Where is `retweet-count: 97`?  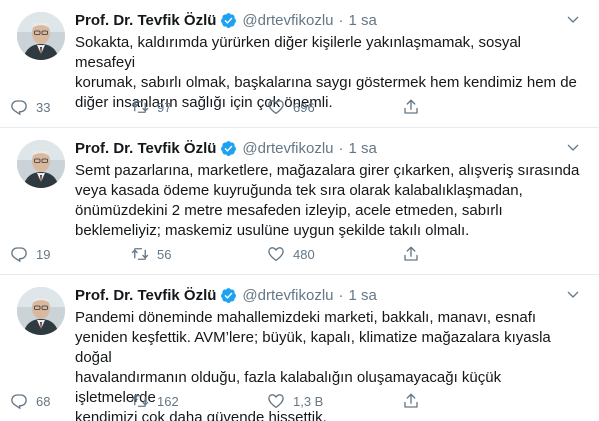 retweet-count: 97 is located at coordinates (164, 107).